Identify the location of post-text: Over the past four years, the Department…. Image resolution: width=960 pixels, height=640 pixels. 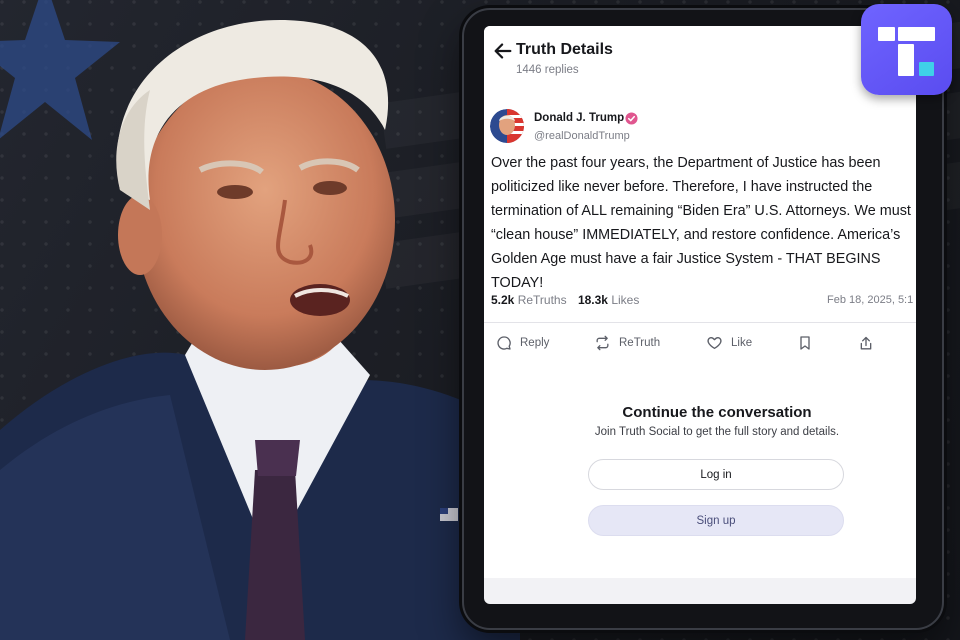
(701, 223).